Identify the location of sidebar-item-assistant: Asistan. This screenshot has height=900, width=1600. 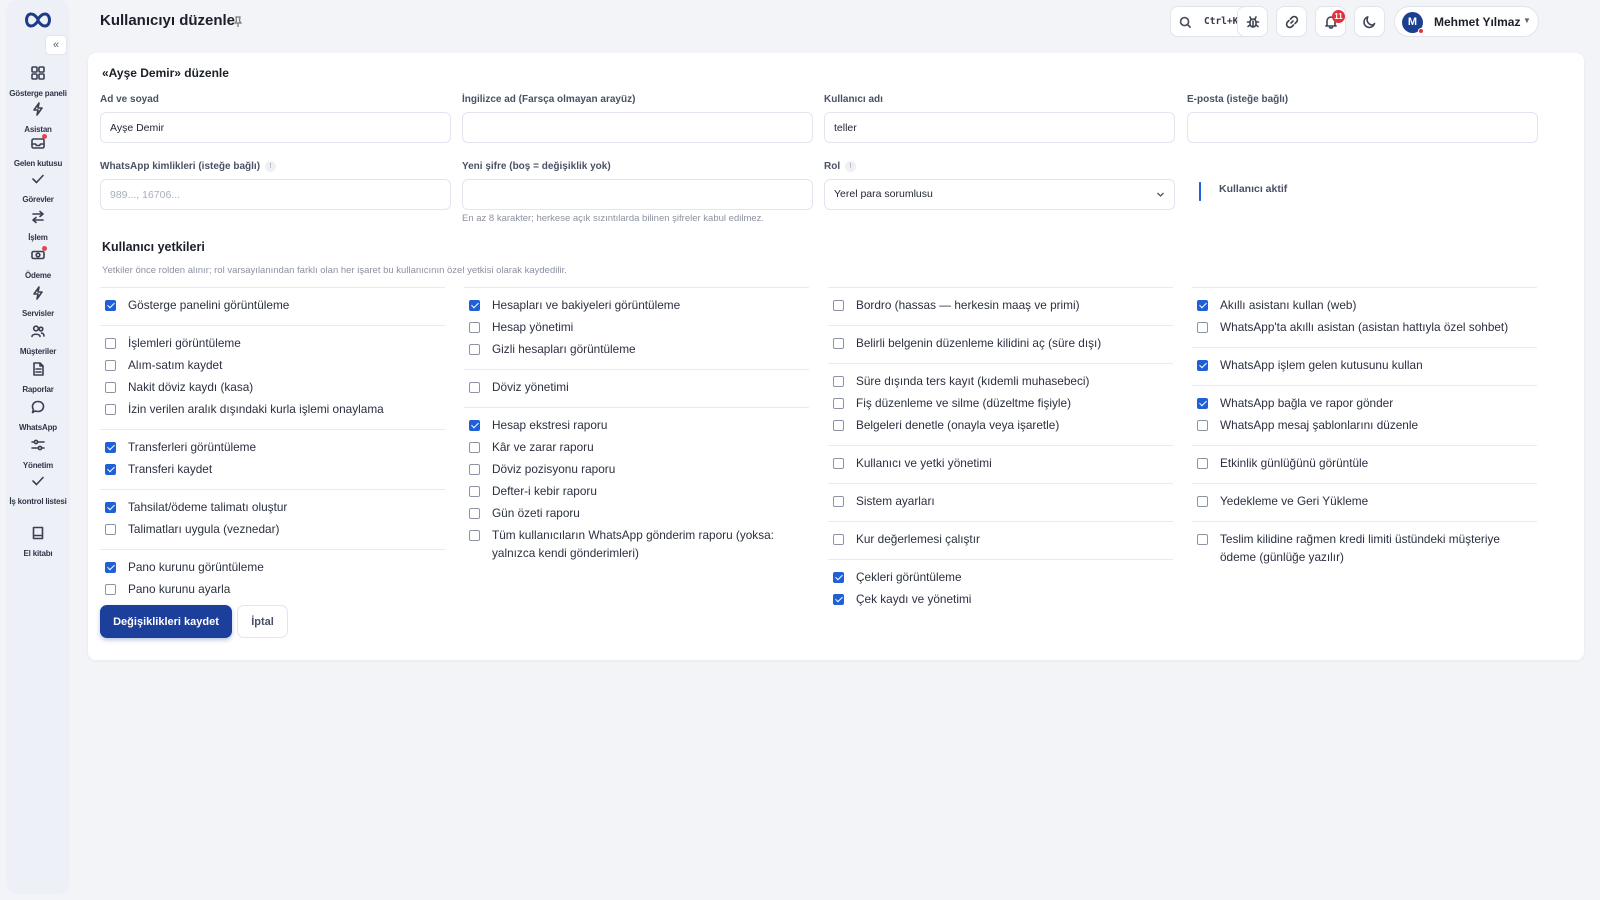
(38, 119).